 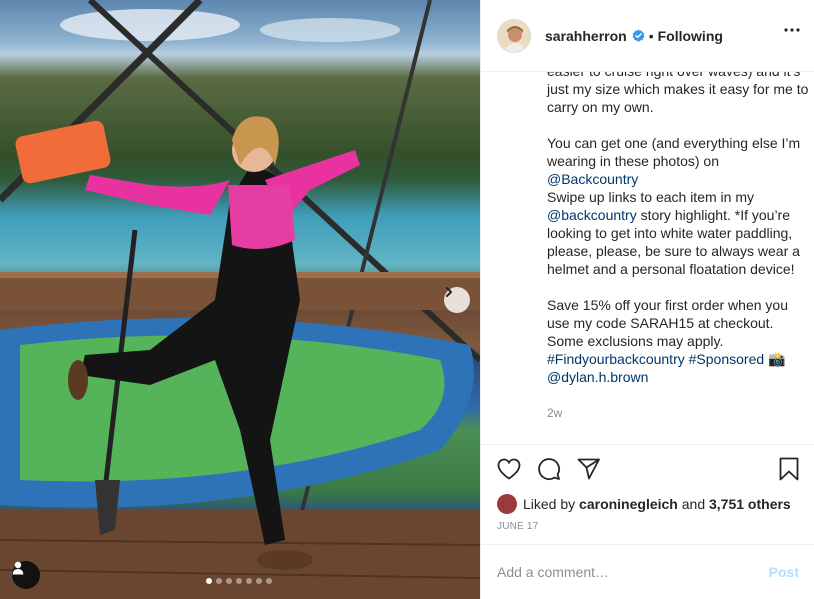 What do you see at coordinates (18, 568) in the screenshot?
I see `user-tag-icon` at bounding box center [18, 568].